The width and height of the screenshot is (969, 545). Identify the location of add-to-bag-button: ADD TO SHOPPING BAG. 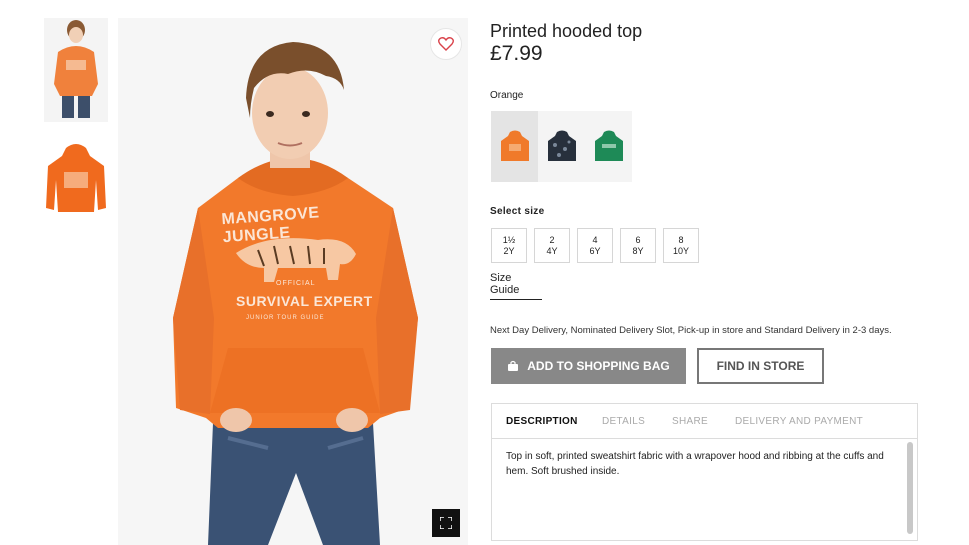
(588, 366).